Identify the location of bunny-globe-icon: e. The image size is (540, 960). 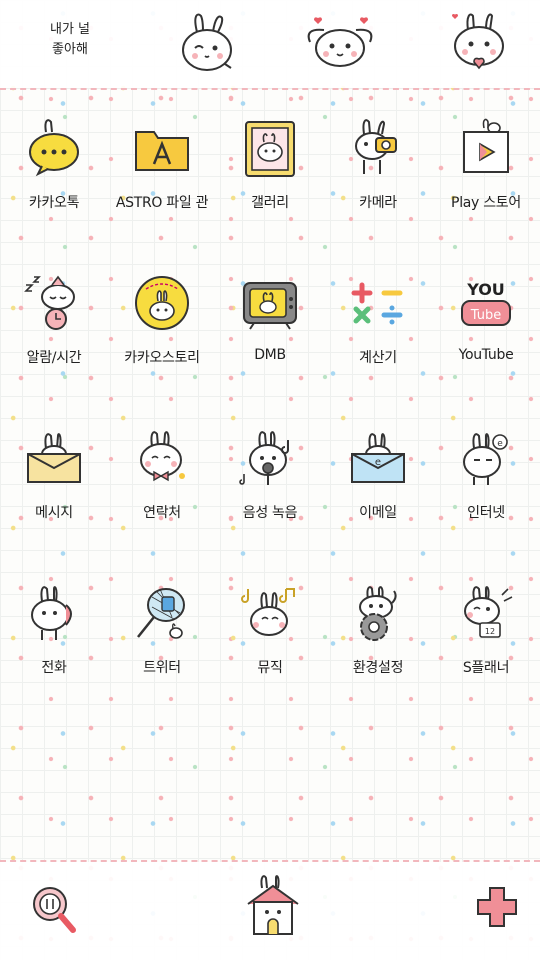
(485, 459).